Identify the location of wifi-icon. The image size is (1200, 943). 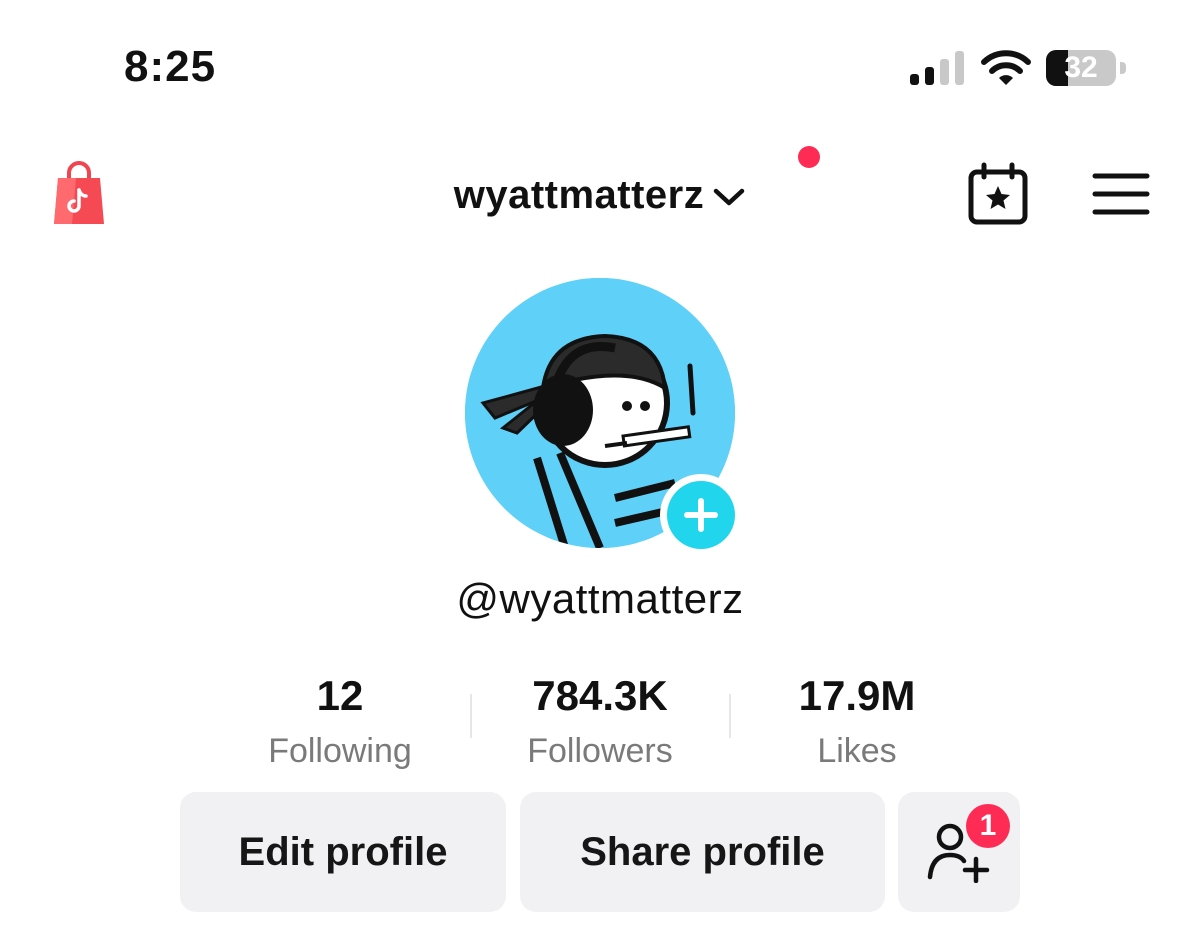
(1006, 67).